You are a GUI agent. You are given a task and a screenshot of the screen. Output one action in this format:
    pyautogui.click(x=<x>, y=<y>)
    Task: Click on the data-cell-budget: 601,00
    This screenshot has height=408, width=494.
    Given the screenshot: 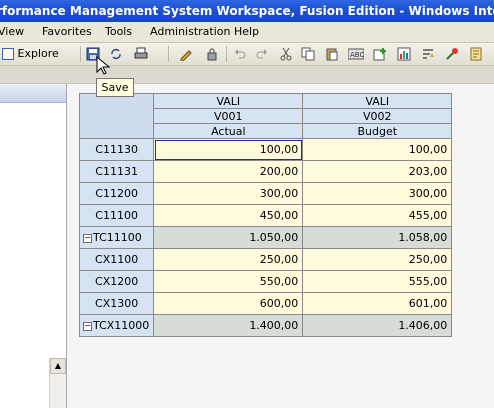 What is the action you would take?
    pyautogui.click(x=377, y=303)
    